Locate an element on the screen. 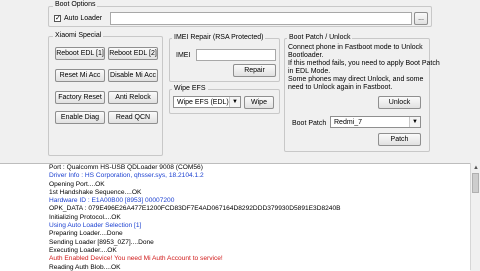  boot-patch-info-line: Some phones may direct Unlock, and some is located at coordinates (356, 79).